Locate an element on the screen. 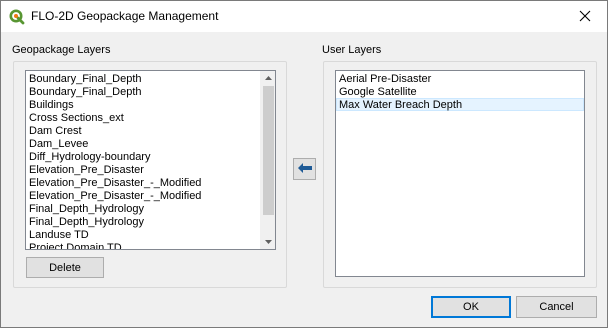 The height and width of the screenshot is (328, 608). list-item: Max Water Breach Depth is located at coordinates (460, 104).